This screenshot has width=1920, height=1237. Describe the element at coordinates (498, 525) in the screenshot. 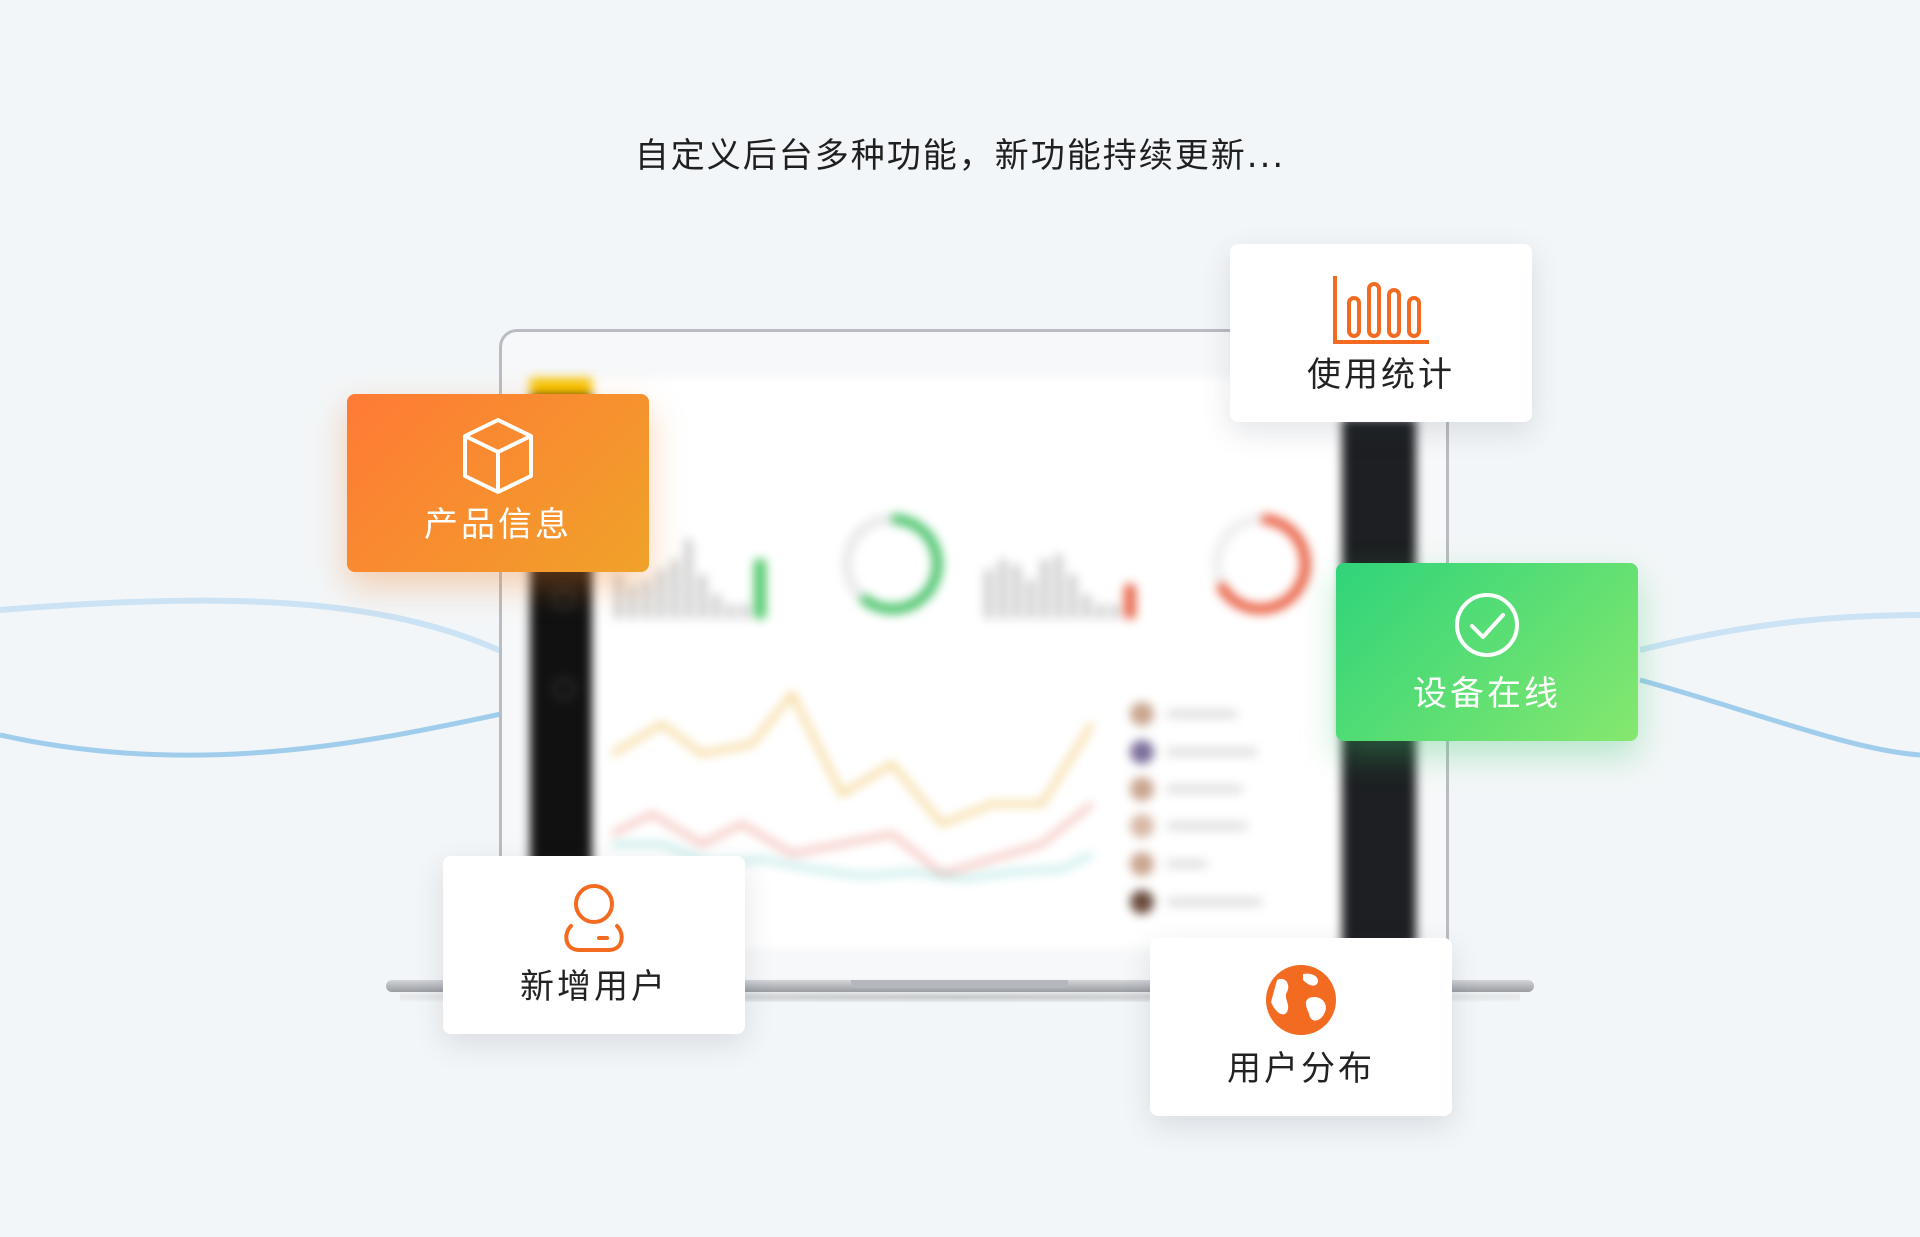

I see `feature-label: 产品信息` at that location.